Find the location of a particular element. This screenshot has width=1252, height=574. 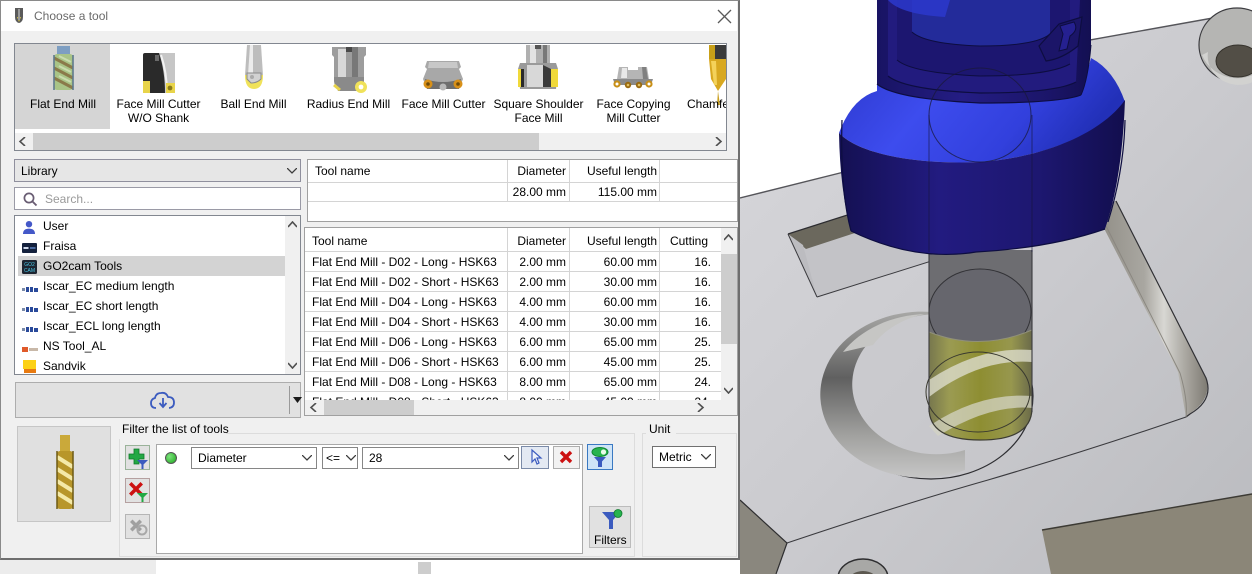

svg-text: CAM is located at coordinates (29, 271).